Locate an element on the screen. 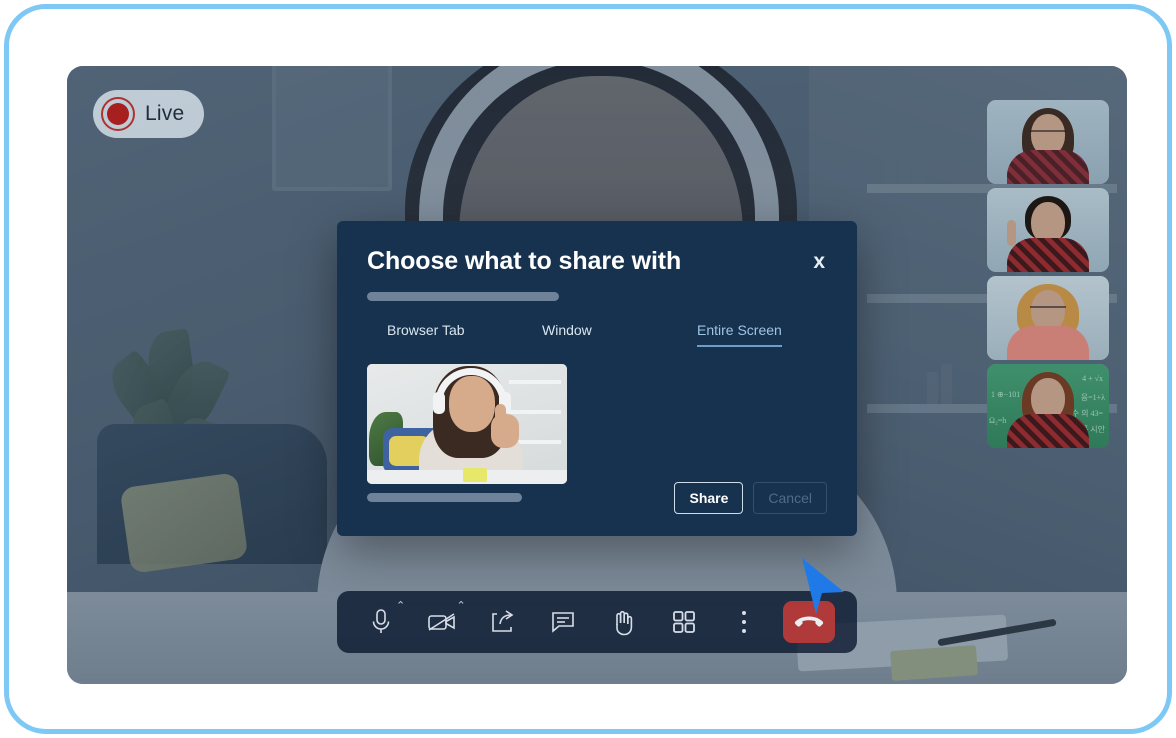 Image resolution: width=1176 pixels, height=738 pixels. end-call-icon is located at coordinates (808, 622).